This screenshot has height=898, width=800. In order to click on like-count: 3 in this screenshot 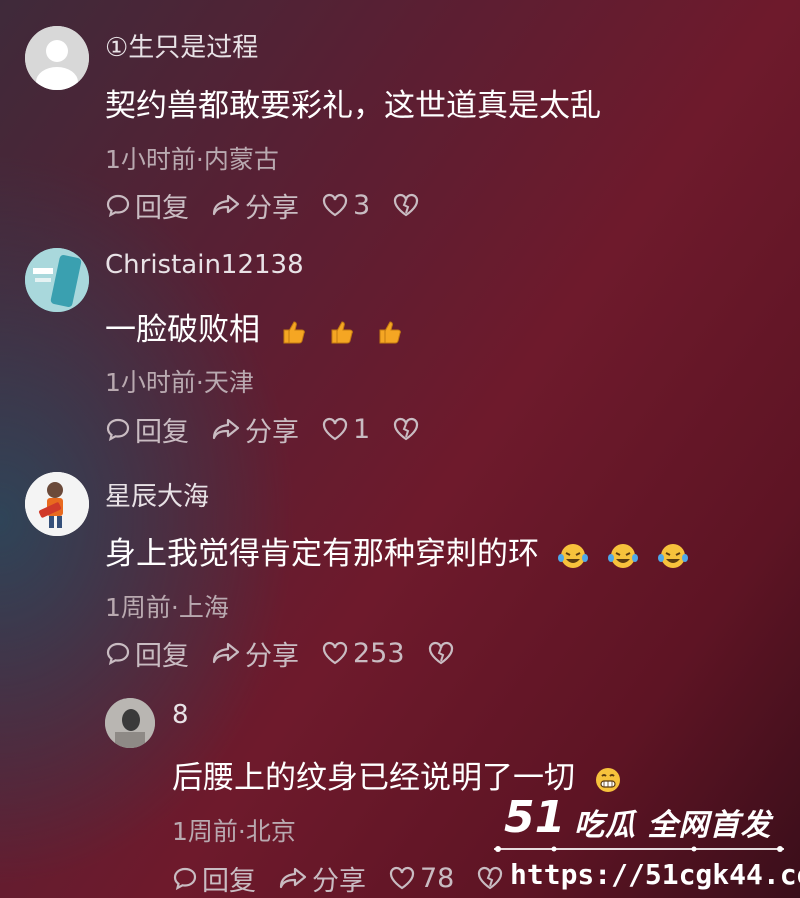, I will do `click(362, 205)`.